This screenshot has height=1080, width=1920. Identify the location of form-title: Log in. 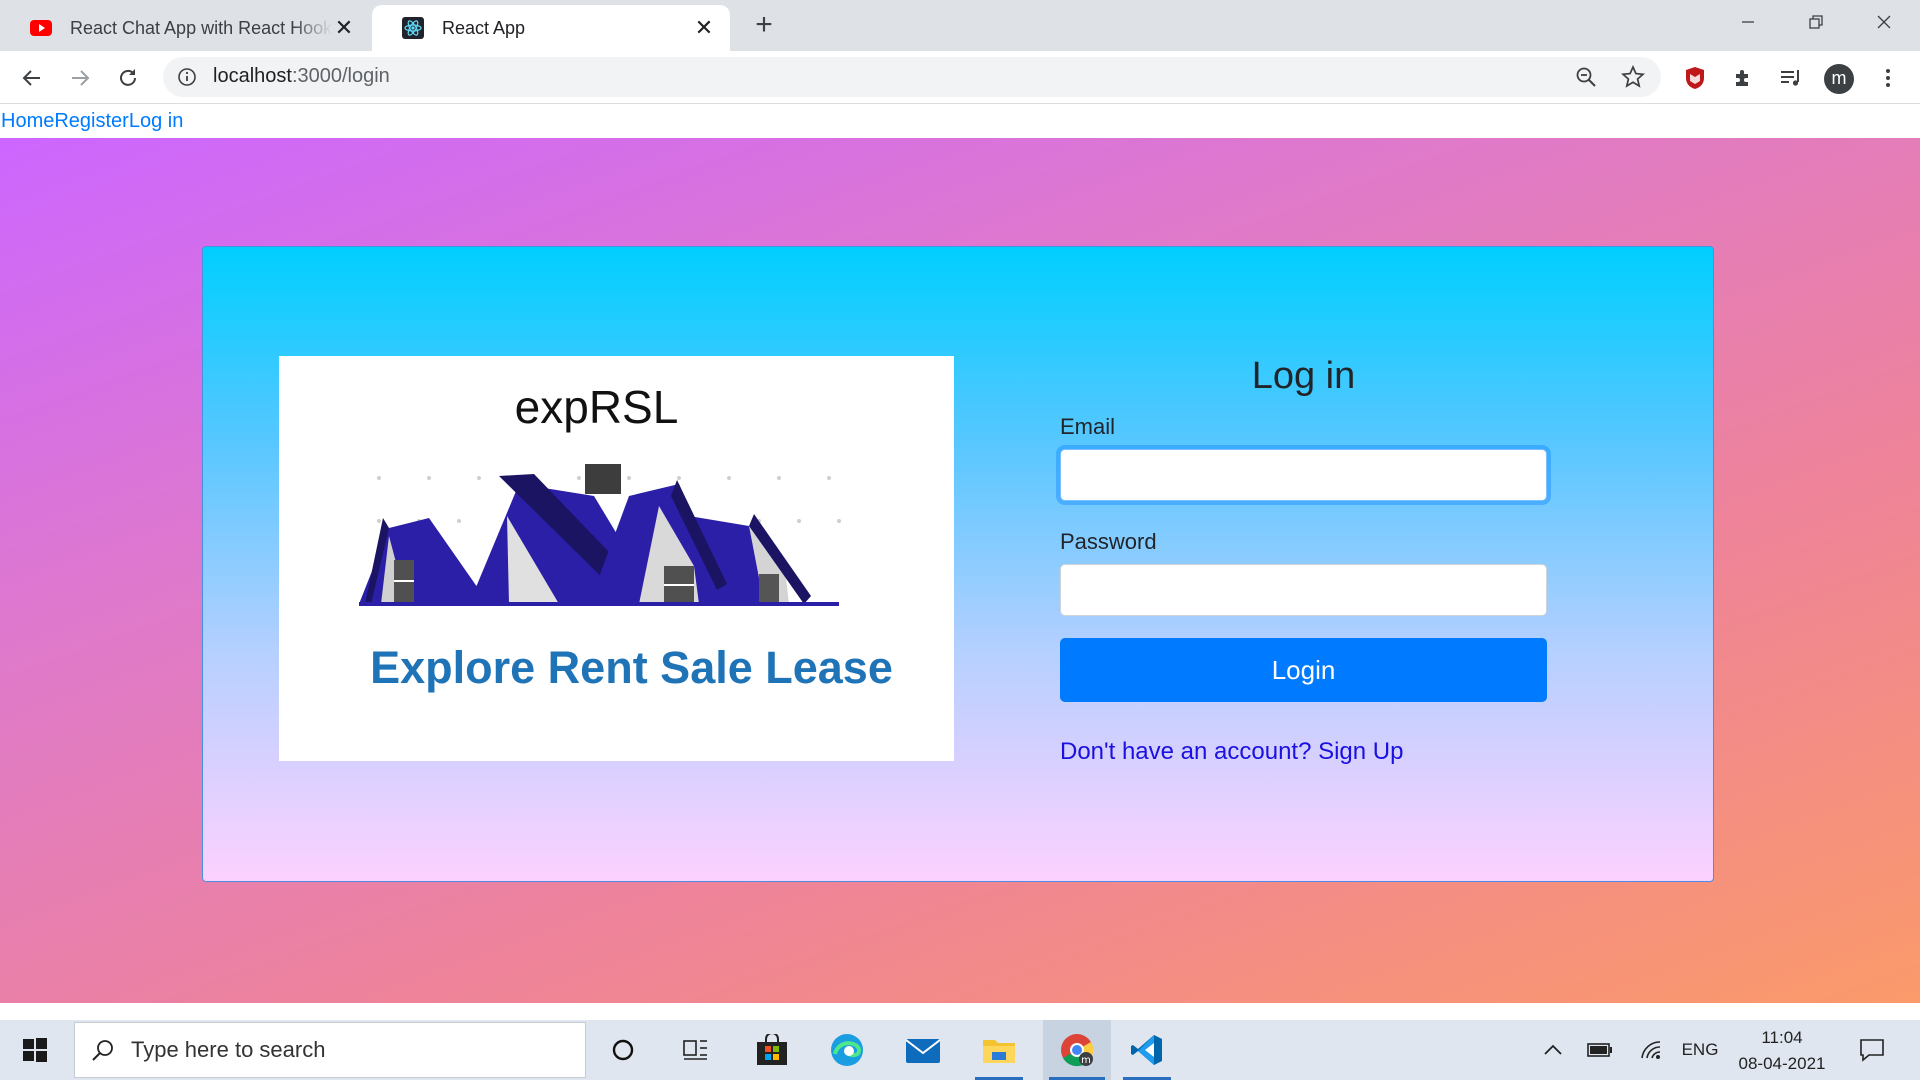
(1303, 376).